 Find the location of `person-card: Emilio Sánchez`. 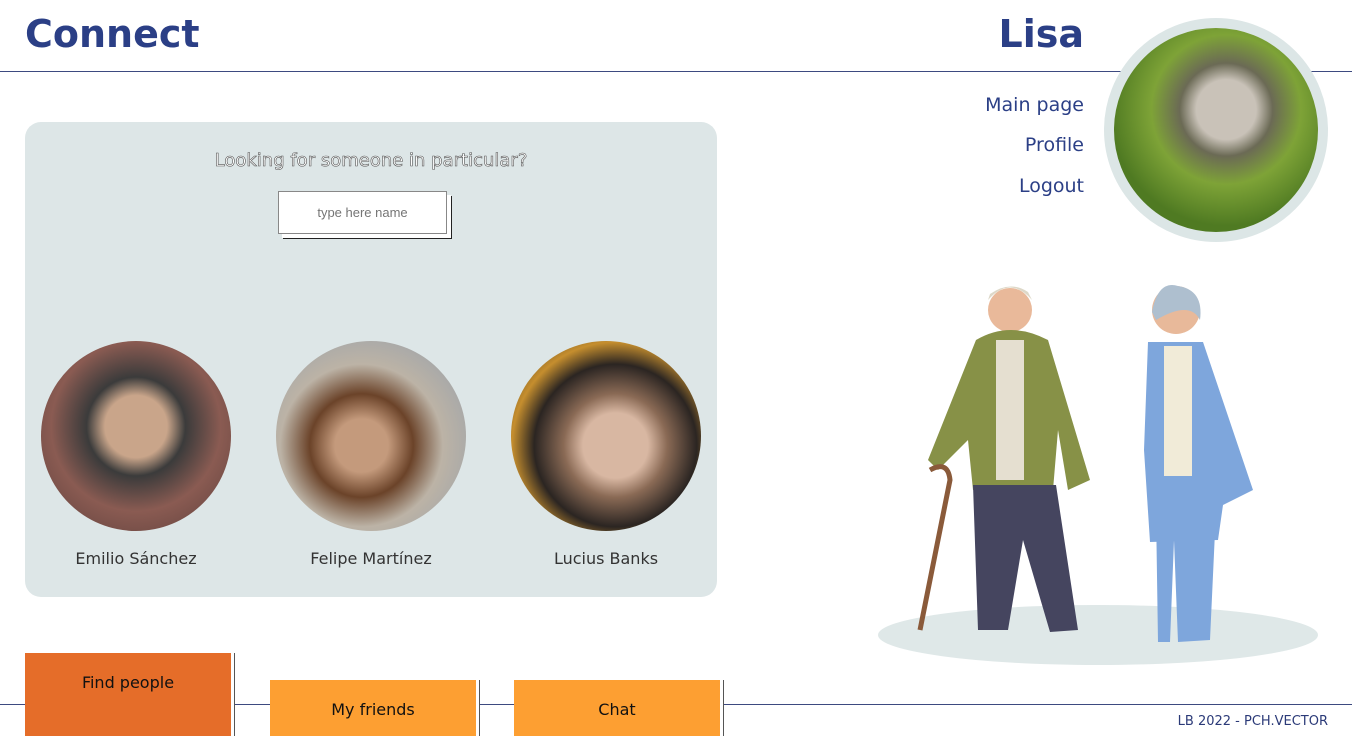

person-card: Emilio Sánchez is located at coordinates (136, 454).